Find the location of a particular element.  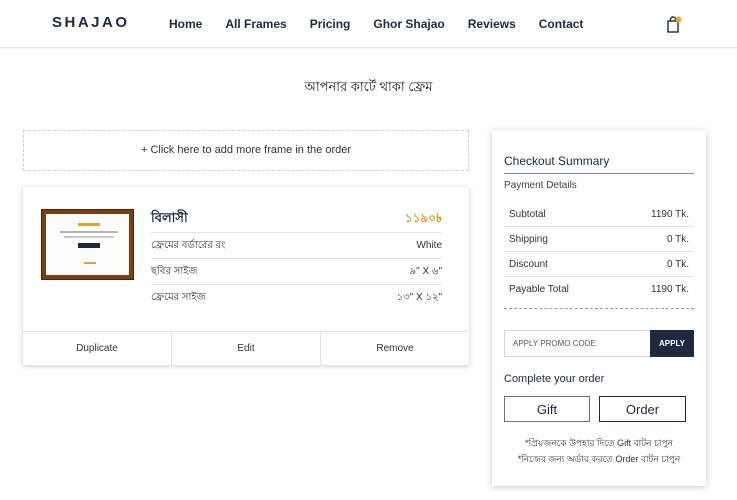

logo: SHAJAO is located at coordinates (91, 22).